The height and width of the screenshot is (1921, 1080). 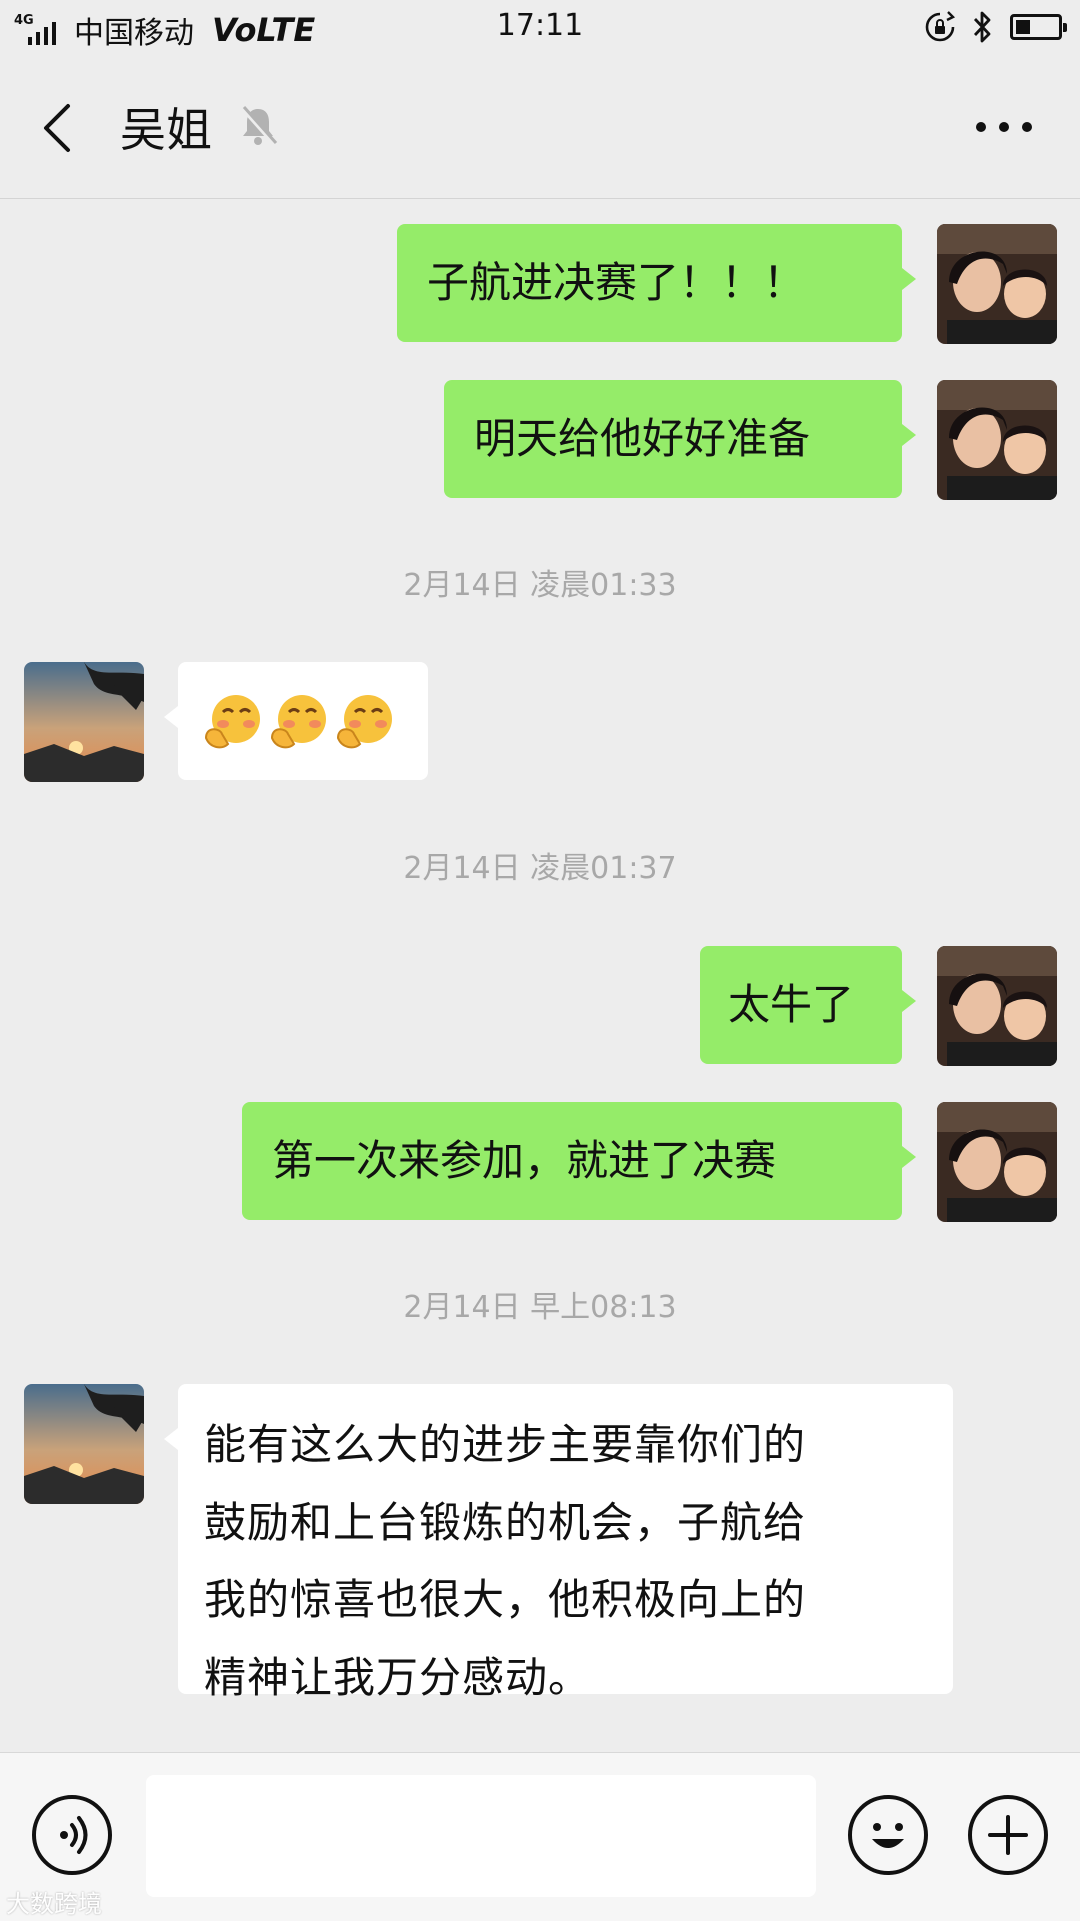 What do you see at coordinates (481, 1836) in the screenshot?
I see `message-input` at bounding box center [481, 1836].